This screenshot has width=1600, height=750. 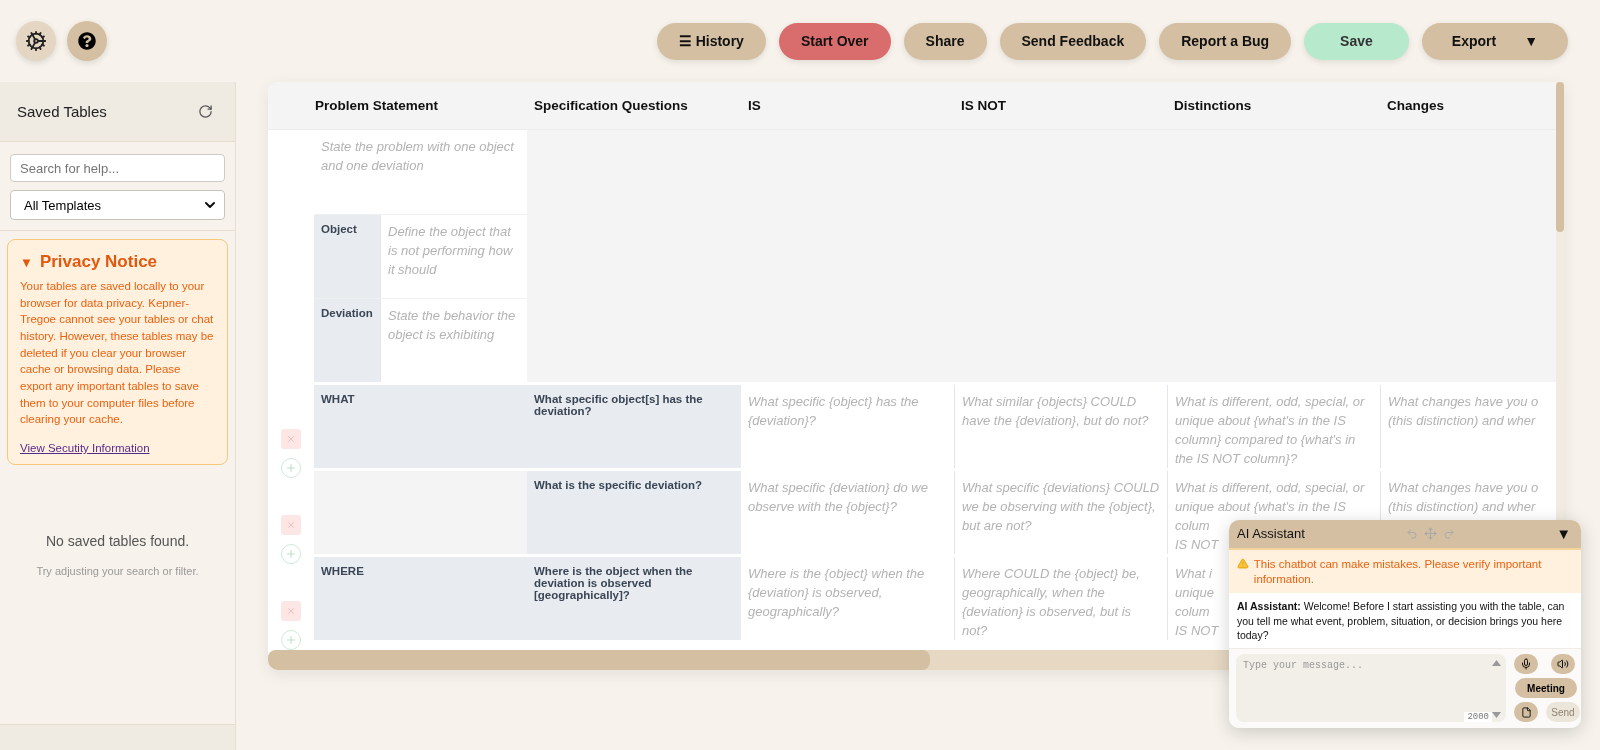 I want to click on column-header: Specification Questions, so click(x=611, y=106).